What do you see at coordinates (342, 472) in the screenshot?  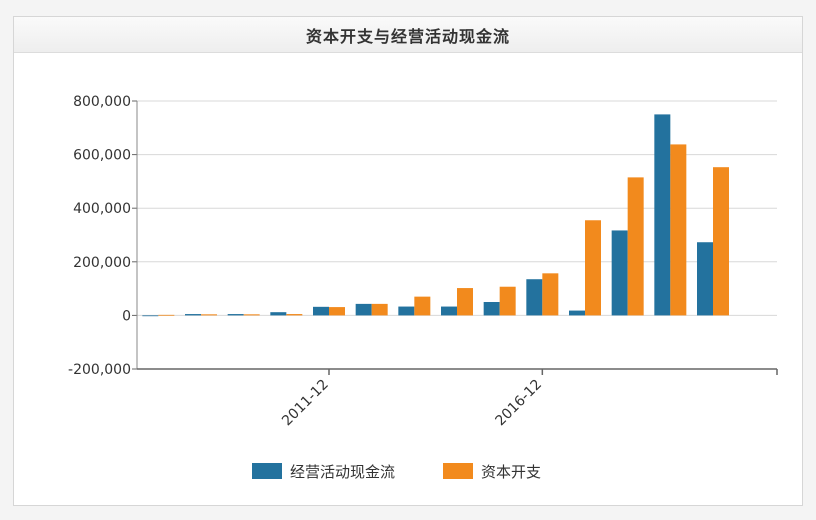 I see `legend-label: 经营活动现金流` at bounding box center [342, 472].